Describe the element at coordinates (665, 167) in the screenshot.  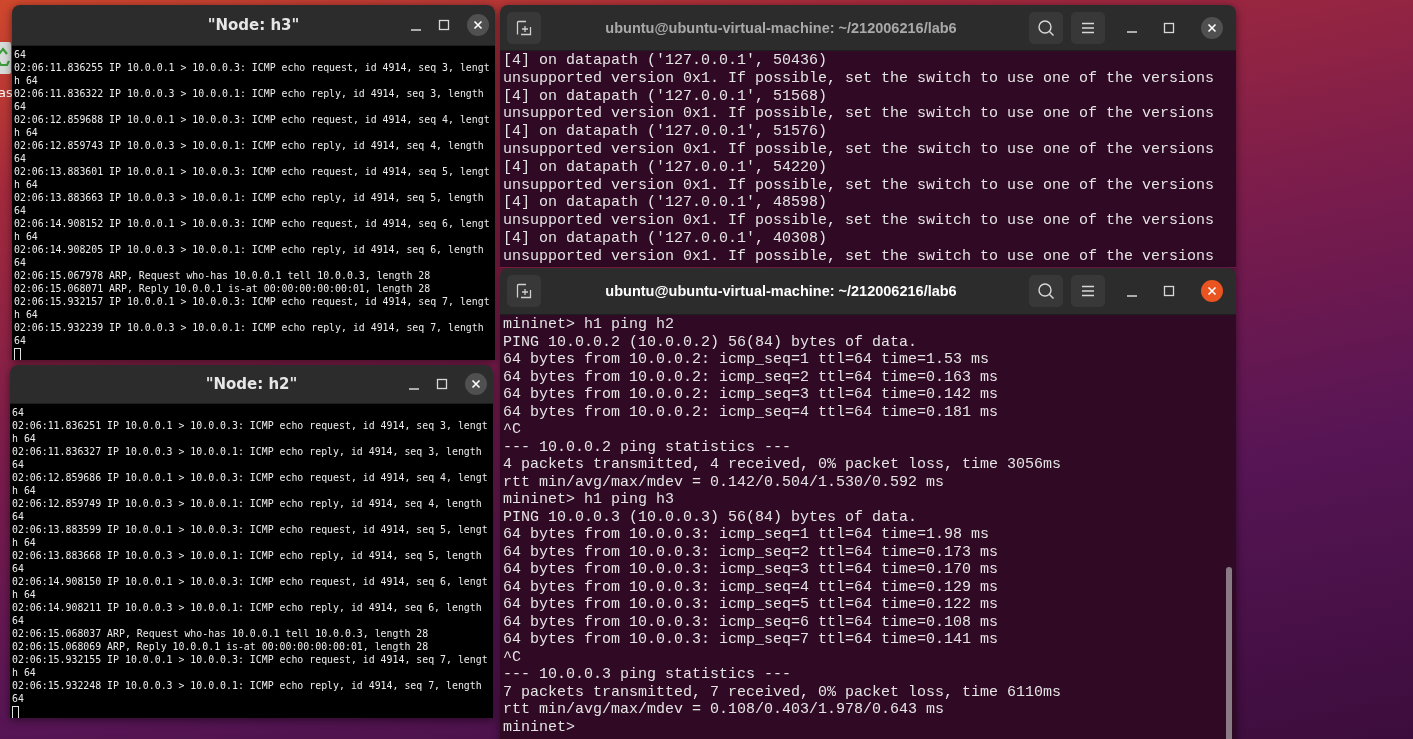
I see `terminal-line: [4] on datapath ('127.0.0.1', 54220)` at that location.